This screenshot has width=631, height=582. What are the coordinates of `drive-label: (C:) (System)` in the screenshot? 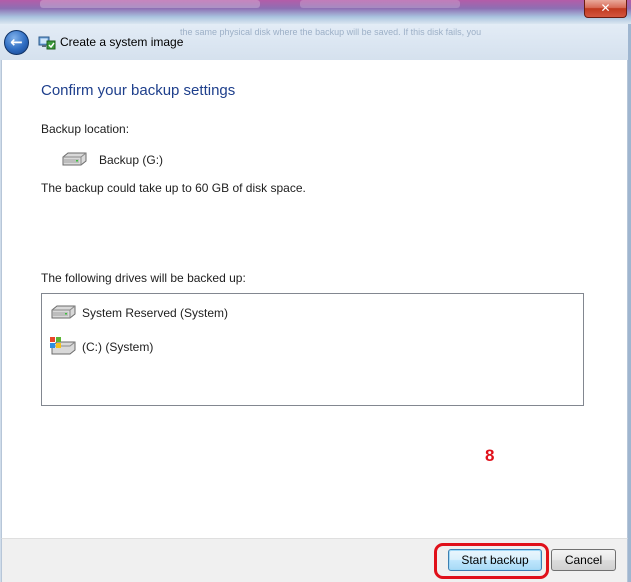 It's located at (118, 347).